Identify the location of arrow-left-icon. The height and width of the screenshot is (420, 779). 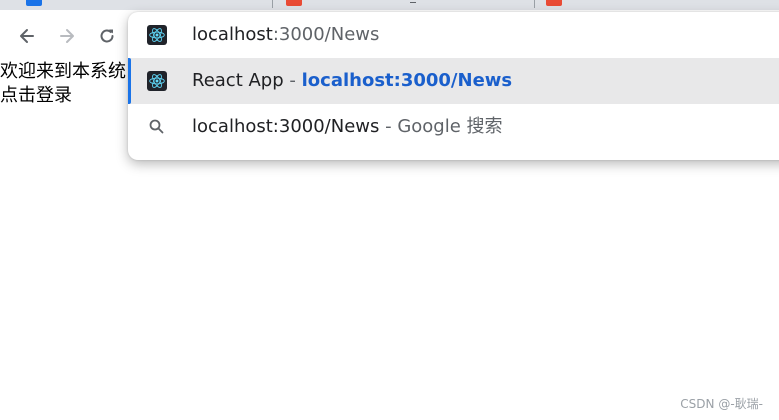
(27, 36).